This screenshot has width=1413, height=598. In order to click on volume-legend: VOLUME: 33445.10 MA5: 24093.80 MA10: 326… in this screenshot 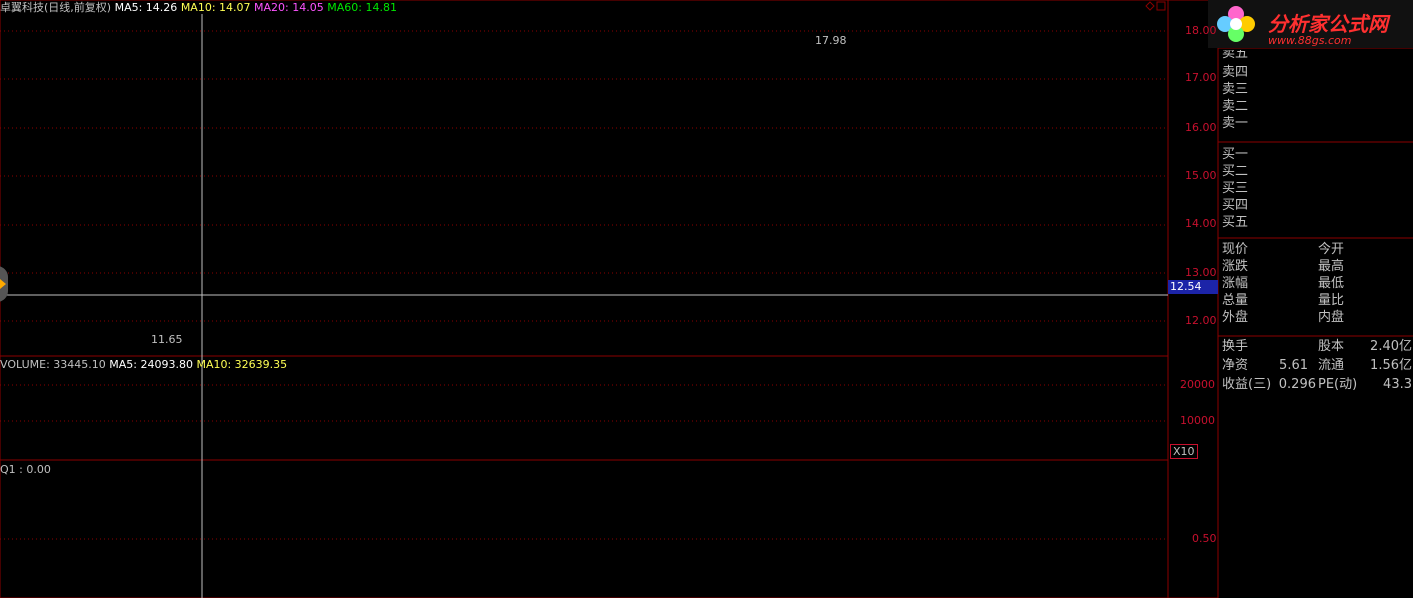, I will do `click(143, 364)`.